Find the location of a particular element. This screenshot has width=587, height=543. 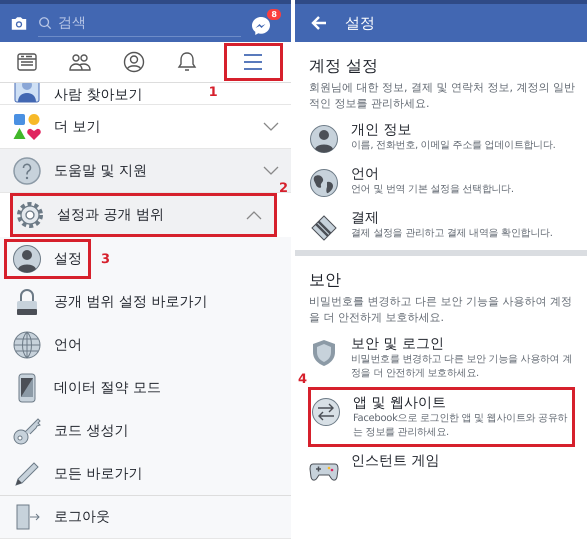

arrows-icon is located at coordinates (326, 412).